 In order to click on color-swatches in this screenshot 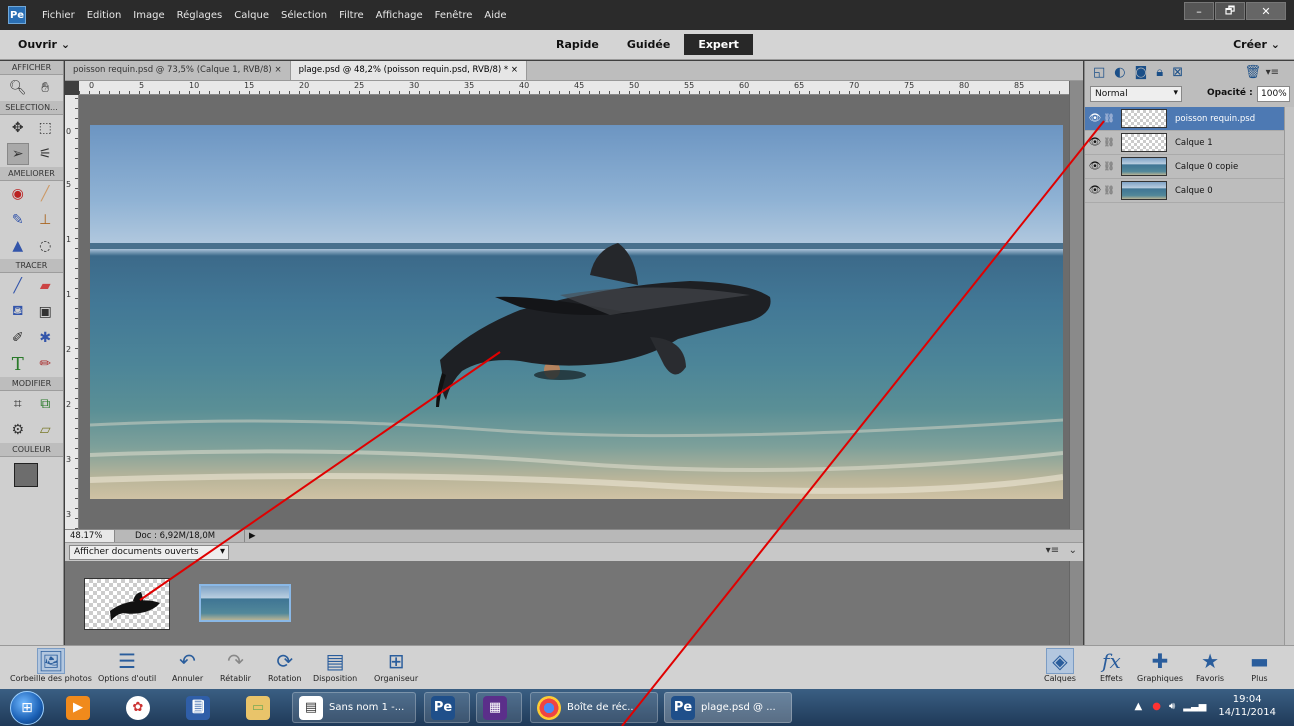, I will do `click(34, 481)`.